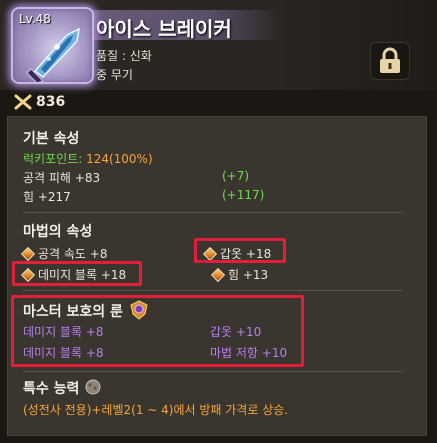 This screenshot has width=437, height=443. What do you see at coordinates (164, 29) in the screenshot?
I see `item-name: 아이스 브레이커` at bounding box center [164, 29].